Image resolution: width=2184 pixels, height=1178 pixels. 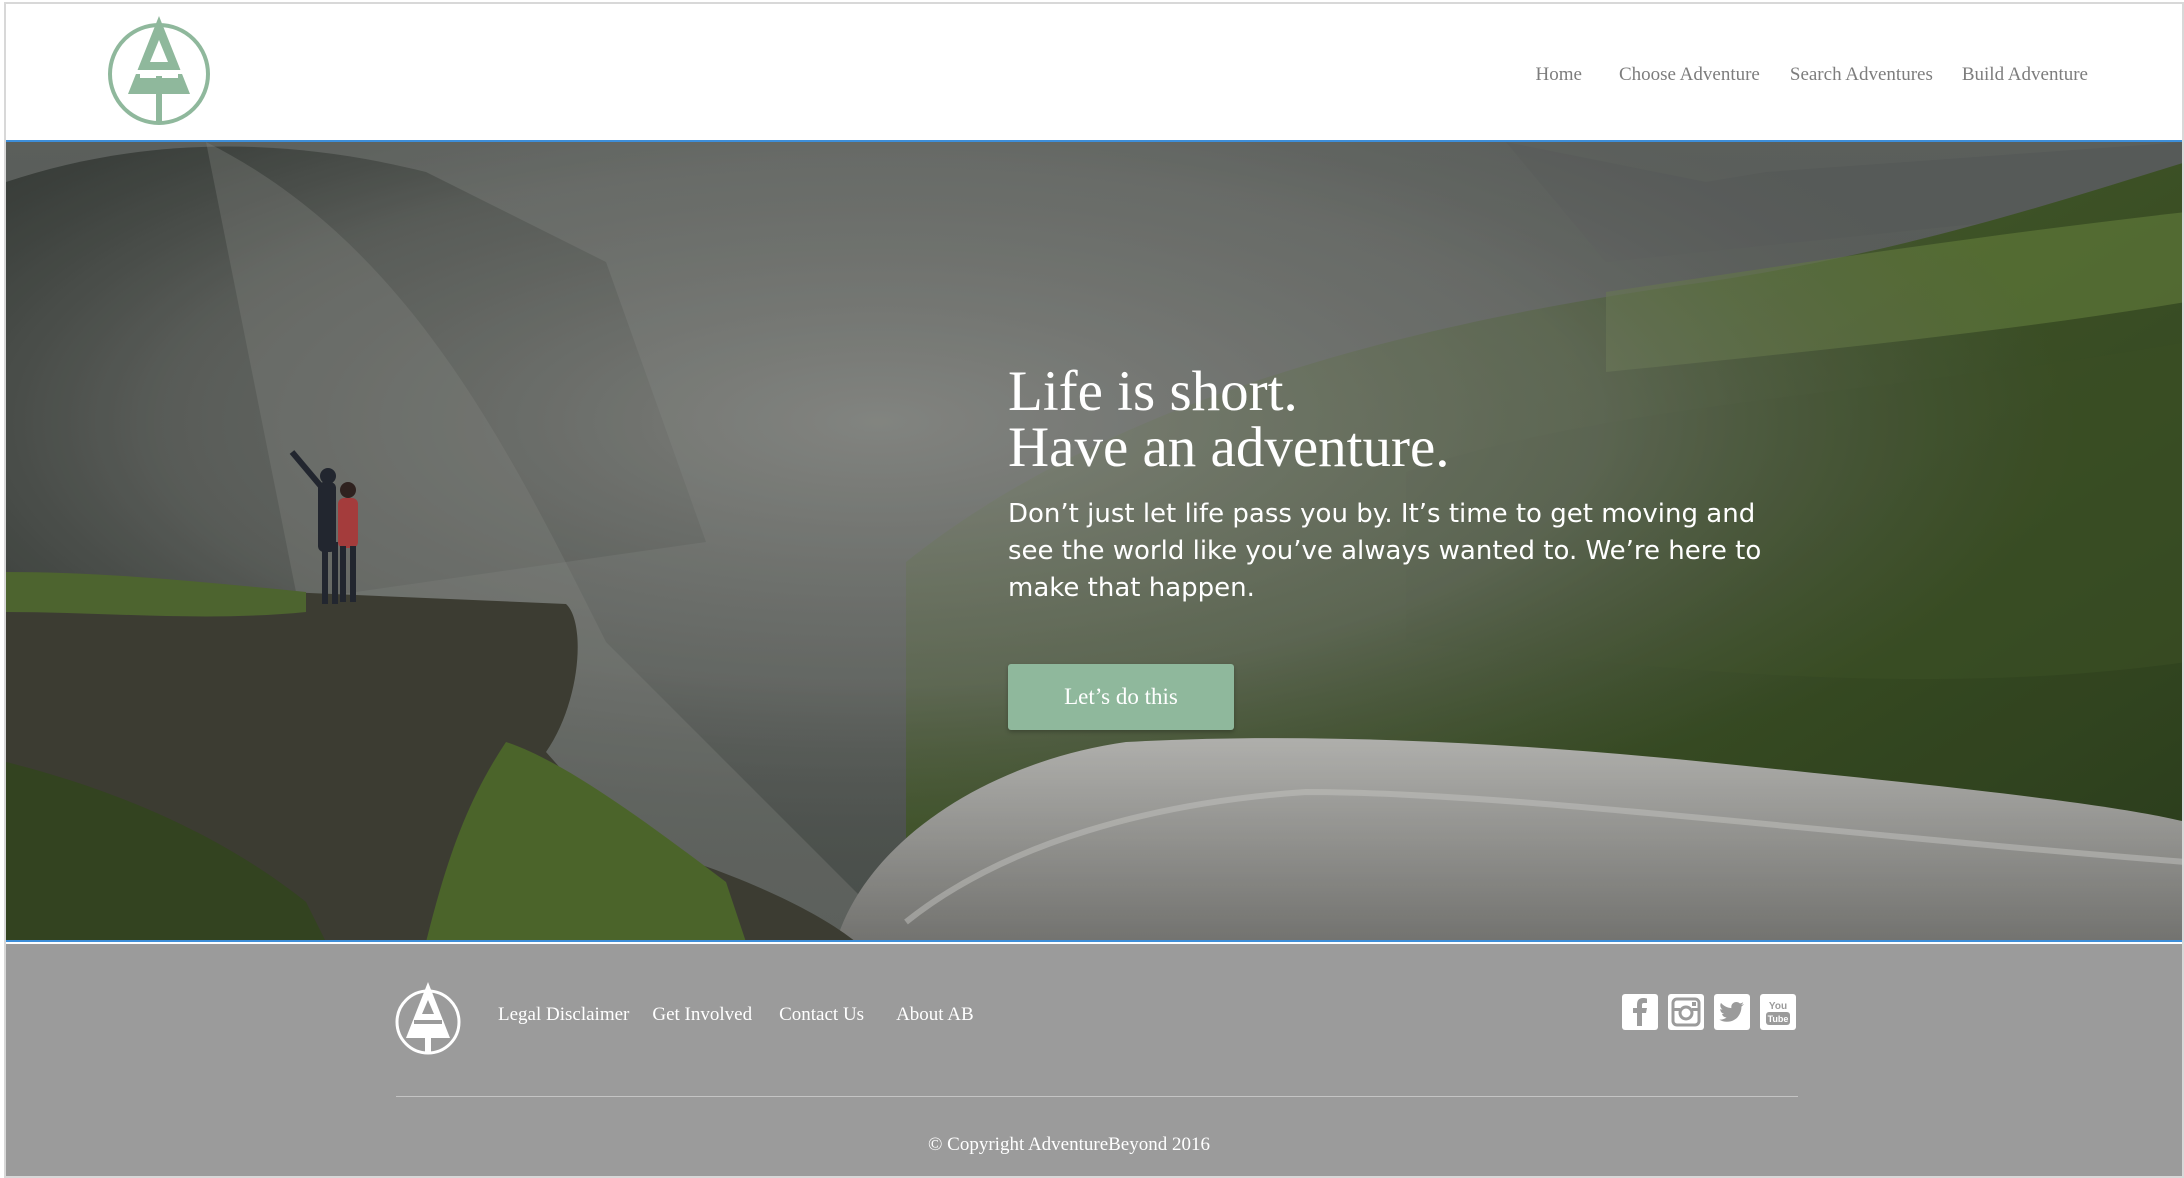 I want to click on headline-line-2: Have an adventure., so click(x=1229, y=447).